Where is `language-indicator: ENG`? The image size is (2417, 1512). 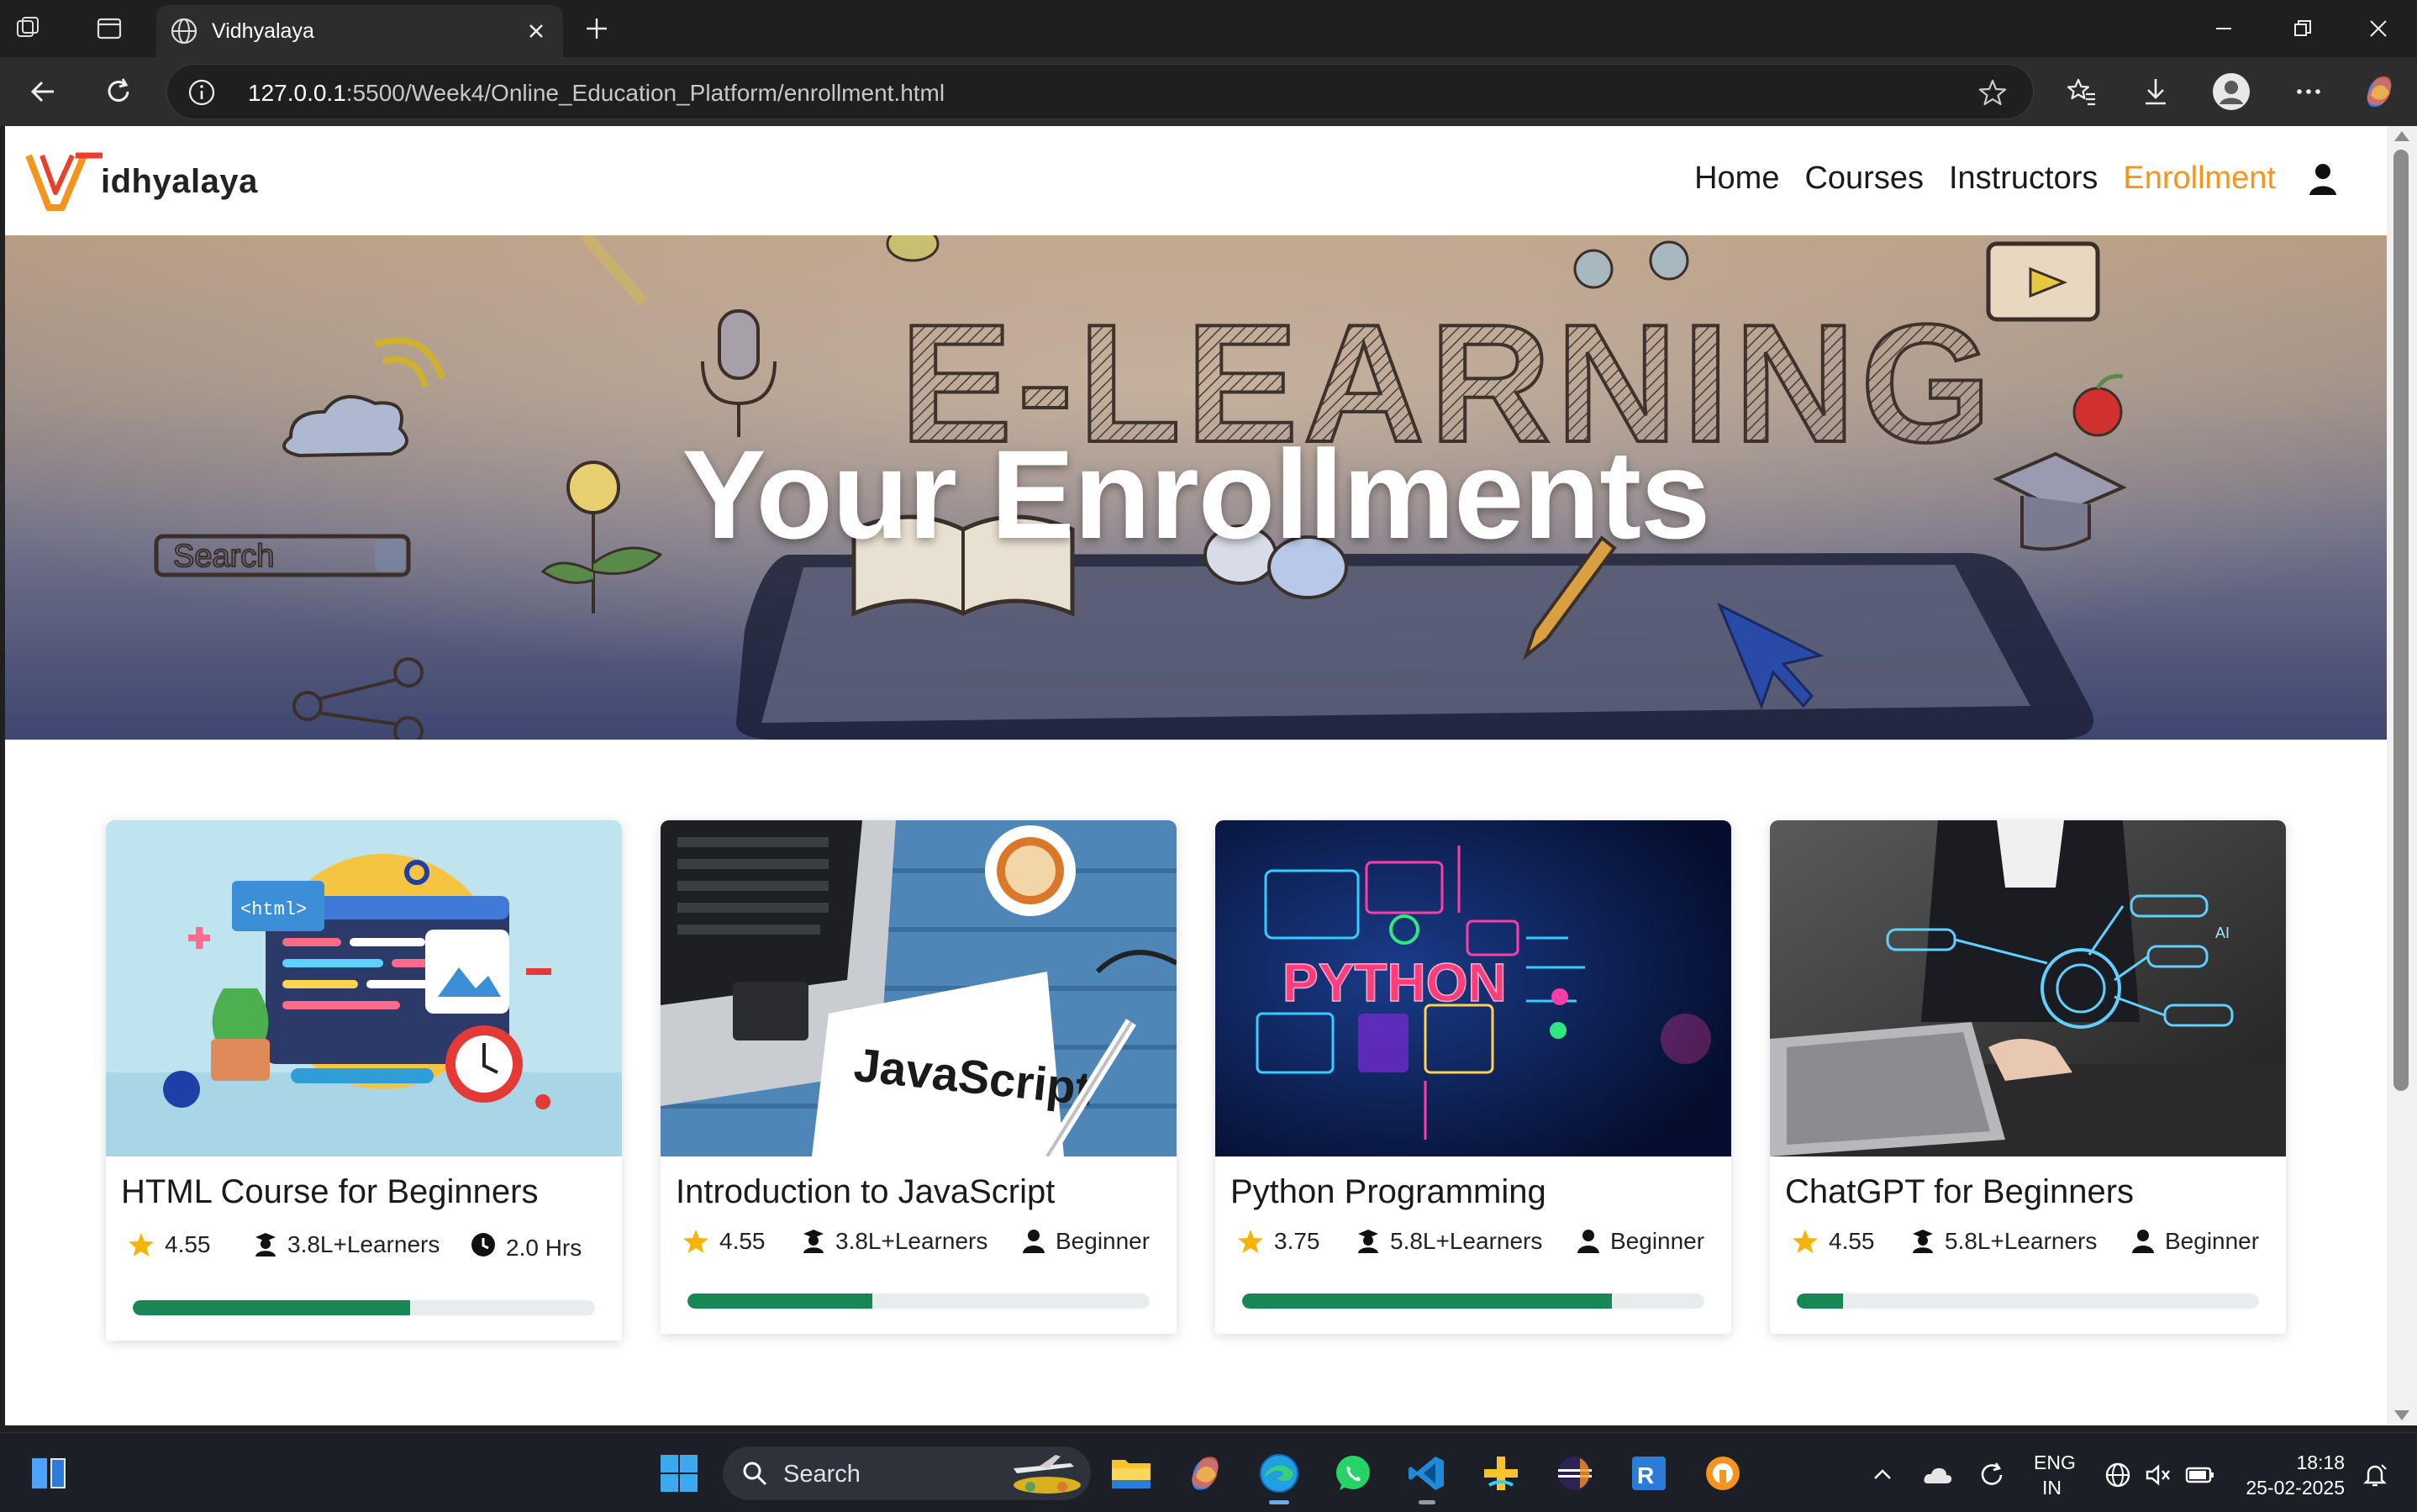
language-indicator: ENG is located at coordinates (2055, 1462).